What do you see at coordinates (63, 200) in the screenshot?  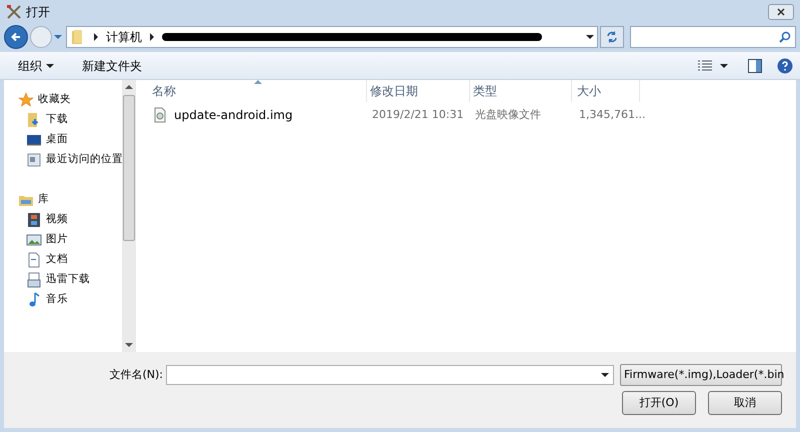 I see `sidebar-item: 库` at bounding box center [63, 200].